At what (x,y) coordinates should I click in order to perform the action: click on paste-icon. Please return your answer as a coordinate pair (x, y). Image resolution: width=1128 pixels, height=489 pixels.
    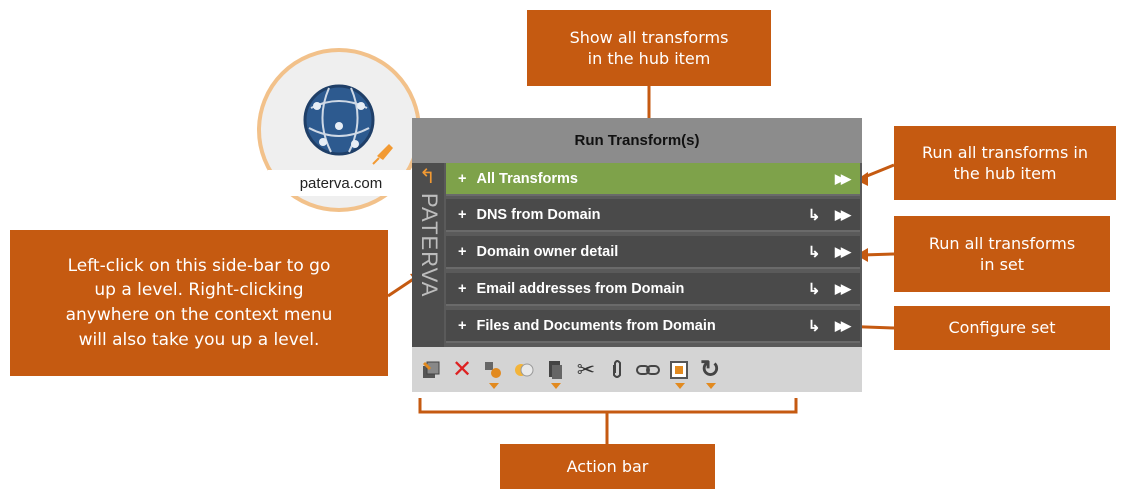
    Looking at the image, I should click on (555, 372).